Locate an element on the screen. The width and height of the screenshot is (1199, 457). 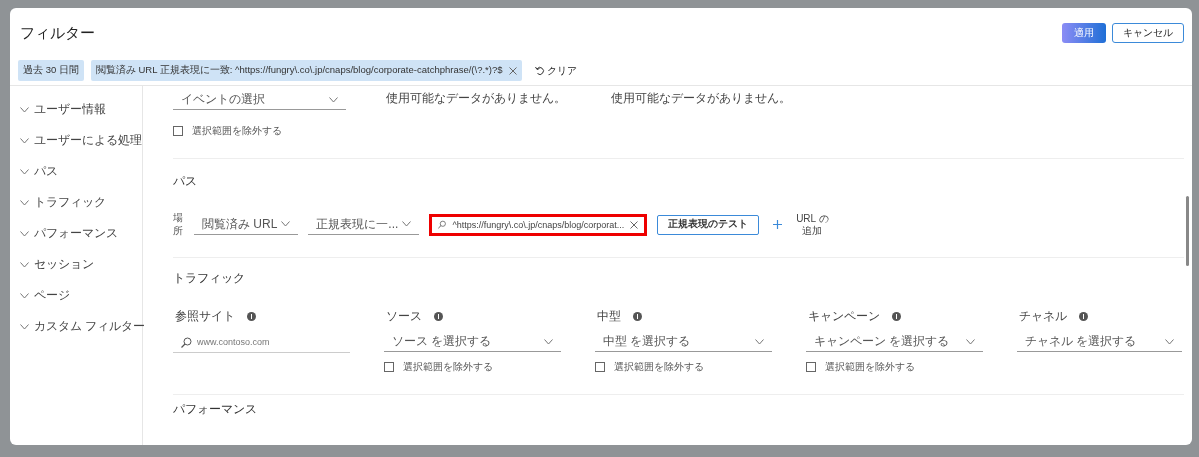
cancel-button: キャンセル is located at coordinates (1148, 33).